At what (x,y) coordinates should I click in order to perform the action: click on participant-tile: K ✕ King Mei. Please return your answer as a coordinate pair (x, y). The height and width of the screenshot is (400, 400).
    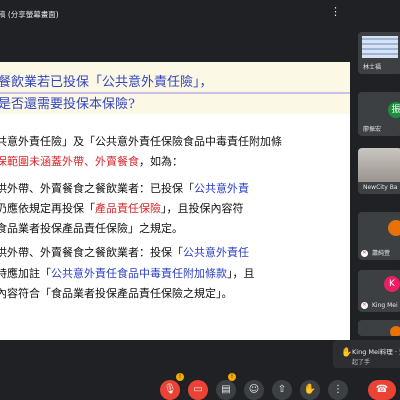
    Looking at the image, I should click on (379, 291).